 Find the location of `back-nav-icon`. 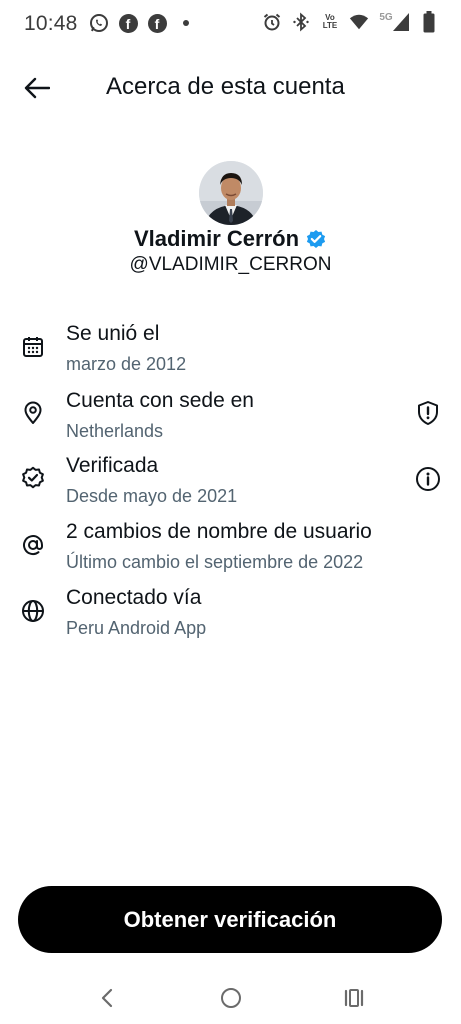

back-nav-icon is located at coordinates (107, 998).